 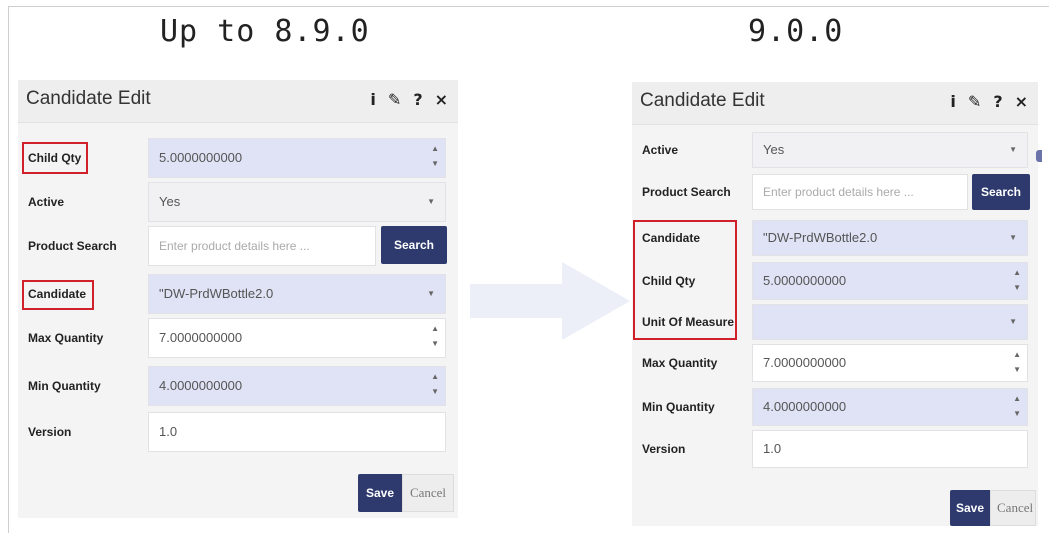 I want to click on scroll-edge-indicator, so click(x=1039, y=156).